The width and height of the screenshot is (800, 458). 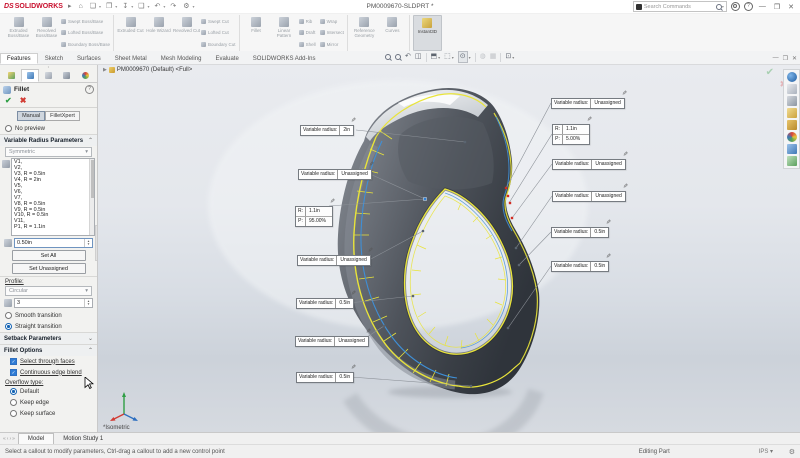 I want to click on previous-view-icon: ↶, so click(x=408, y=57).